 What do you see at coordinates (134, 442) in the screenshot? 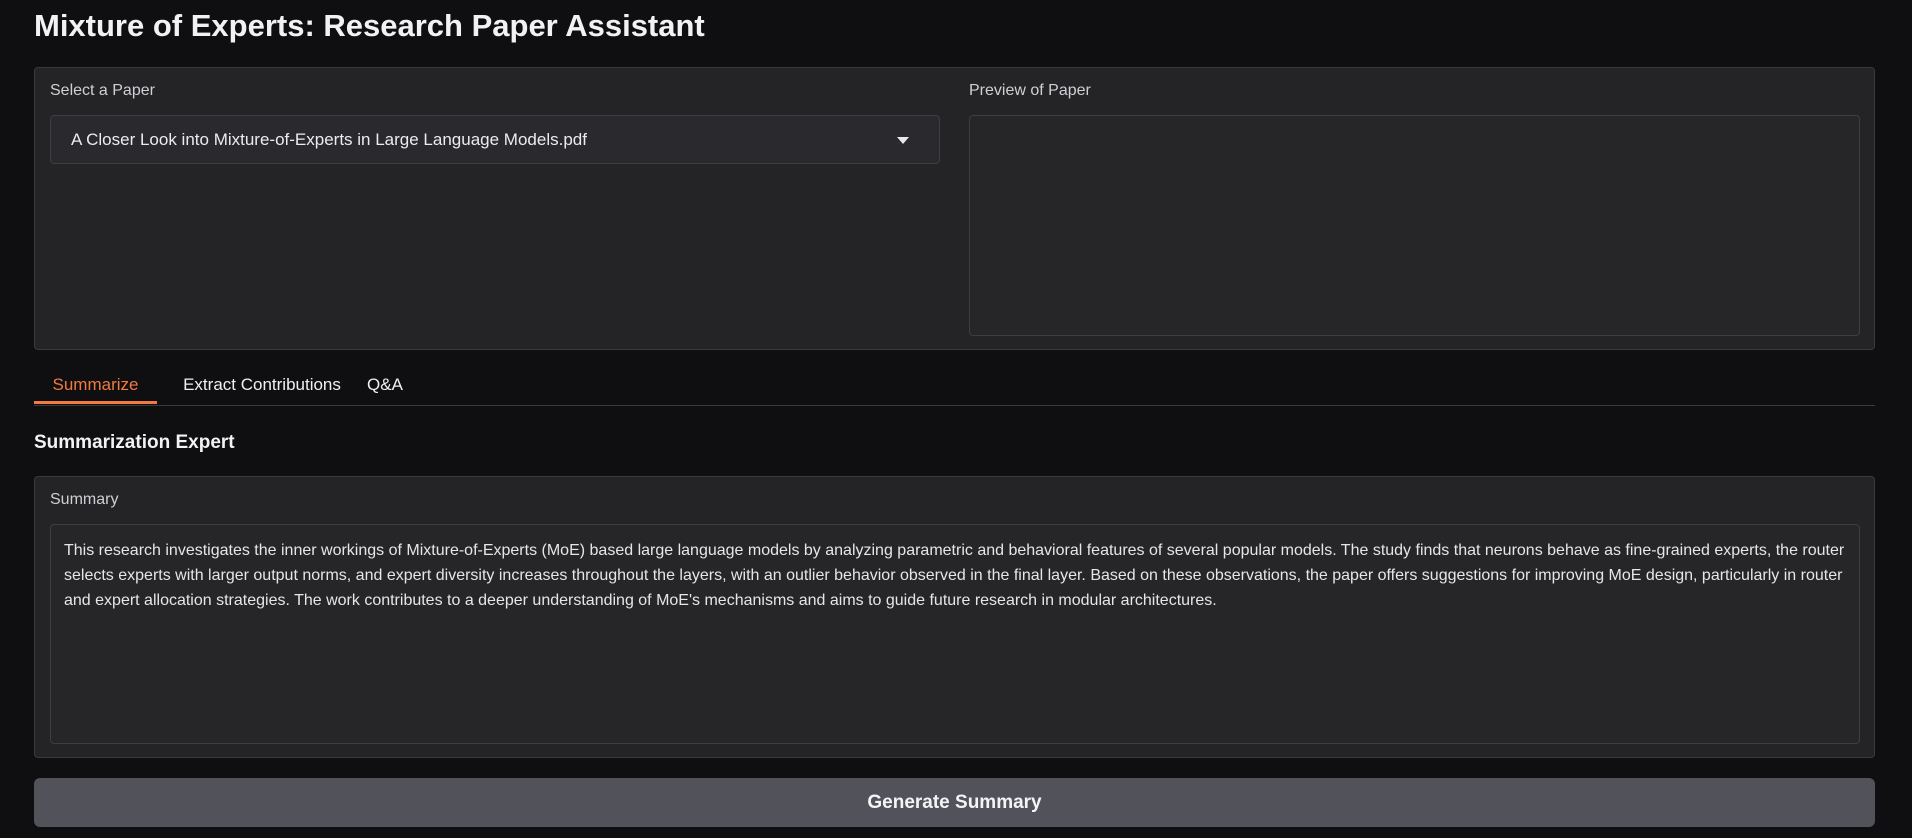
I see `section-heading: Summarization Expert` at bounding box center [134, 442].